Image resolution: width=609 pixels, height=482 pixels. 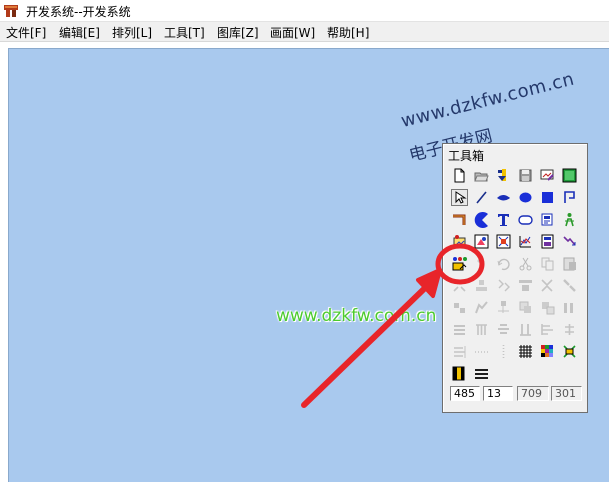 What do you see at coordinates (465, 393) in the screenshot?
I see `status-x: 485` at bounding box center [465, 393].